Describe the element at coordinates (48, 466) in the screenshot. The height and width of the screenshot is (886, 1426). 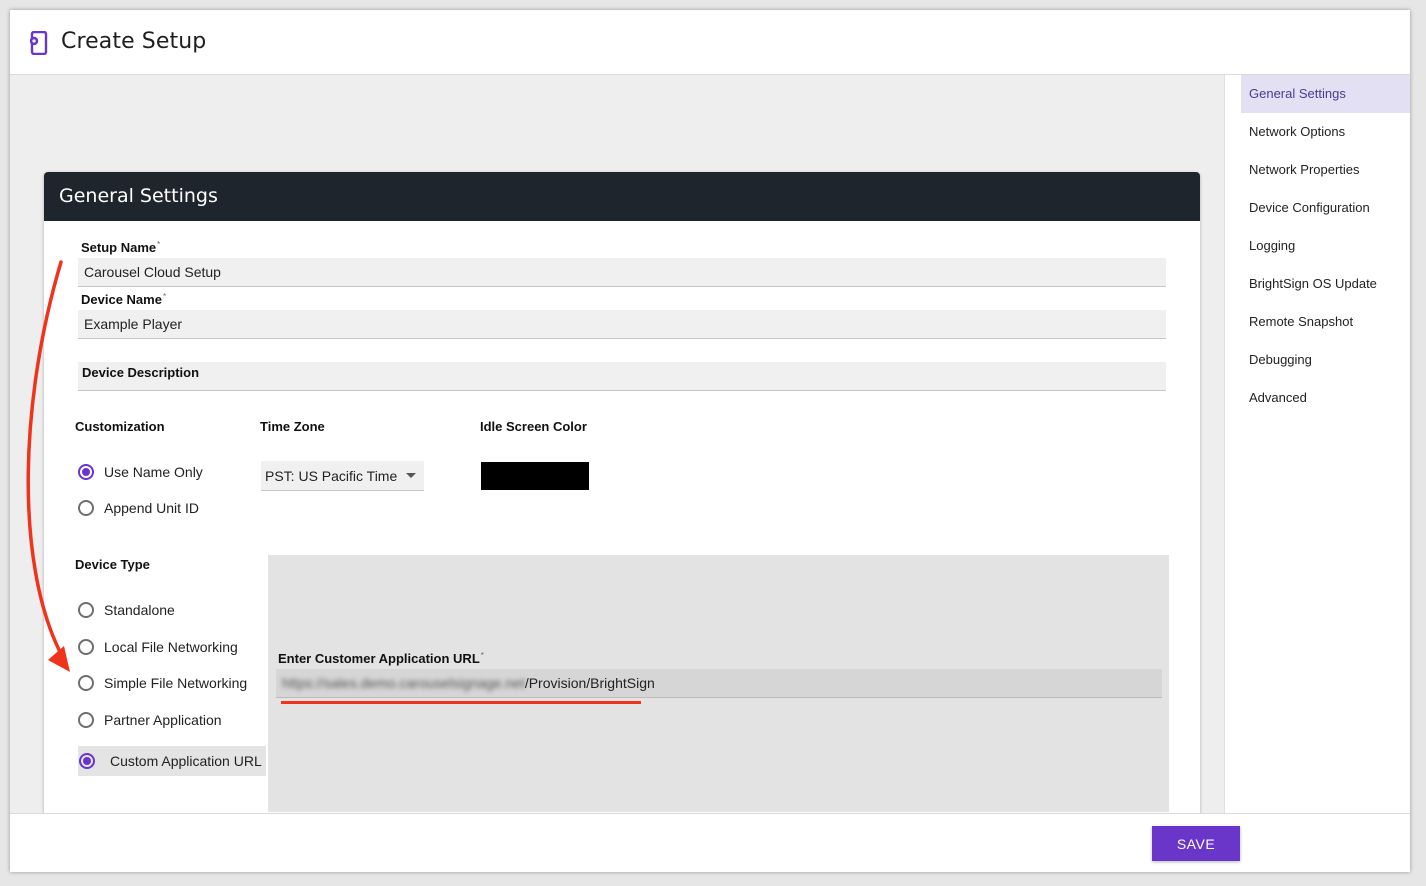
I see `annotation-arrow-icon` at that location.